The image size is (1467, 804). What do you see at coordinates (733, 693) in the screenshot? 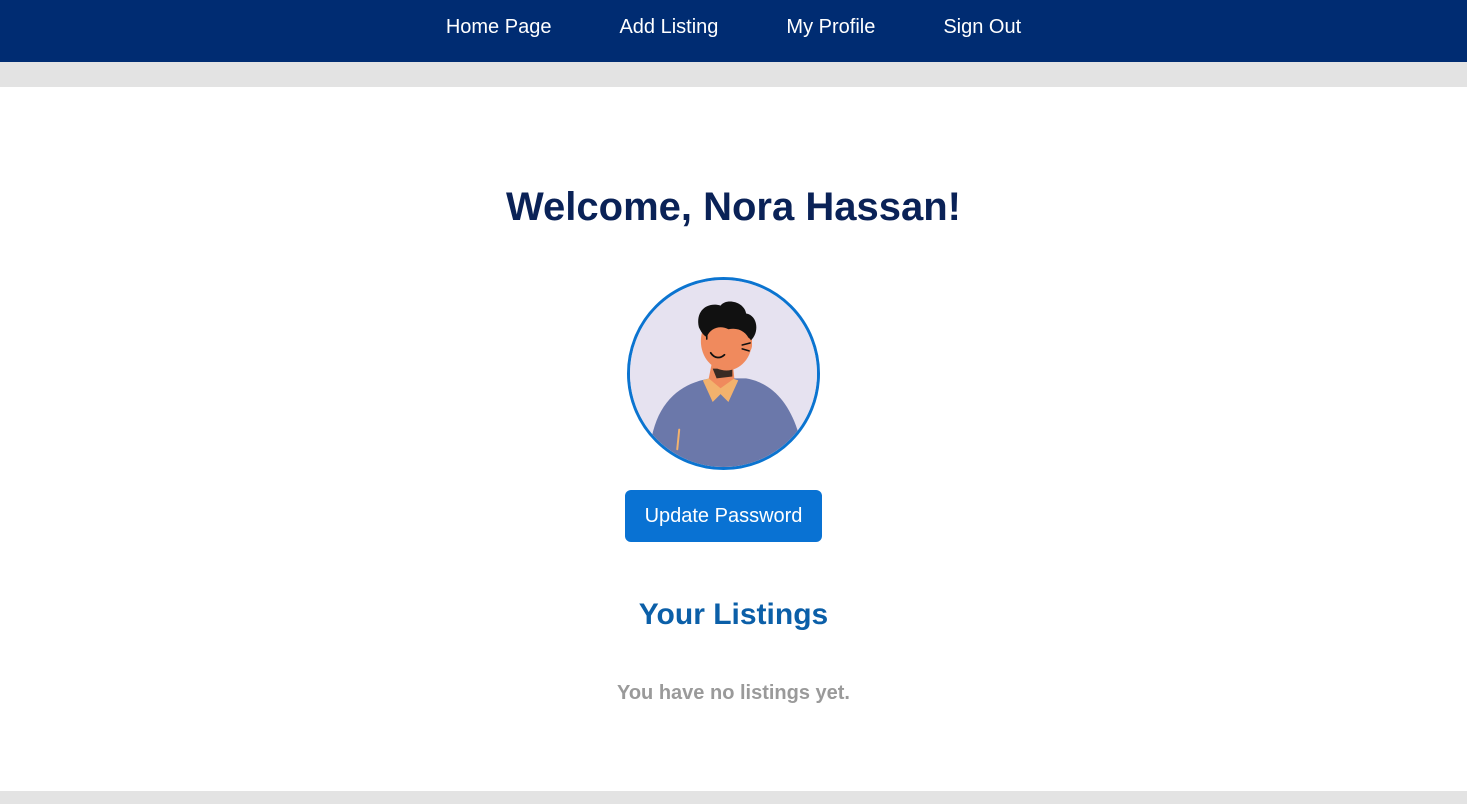
I see `no-listings-message: You have no listings yet.` at bounding box center [733, 693].